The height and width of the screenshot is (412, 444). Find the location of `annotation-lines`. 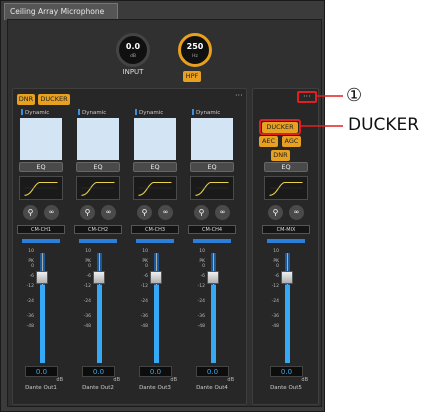

annotation-lines is located at coordinates (321, 111).